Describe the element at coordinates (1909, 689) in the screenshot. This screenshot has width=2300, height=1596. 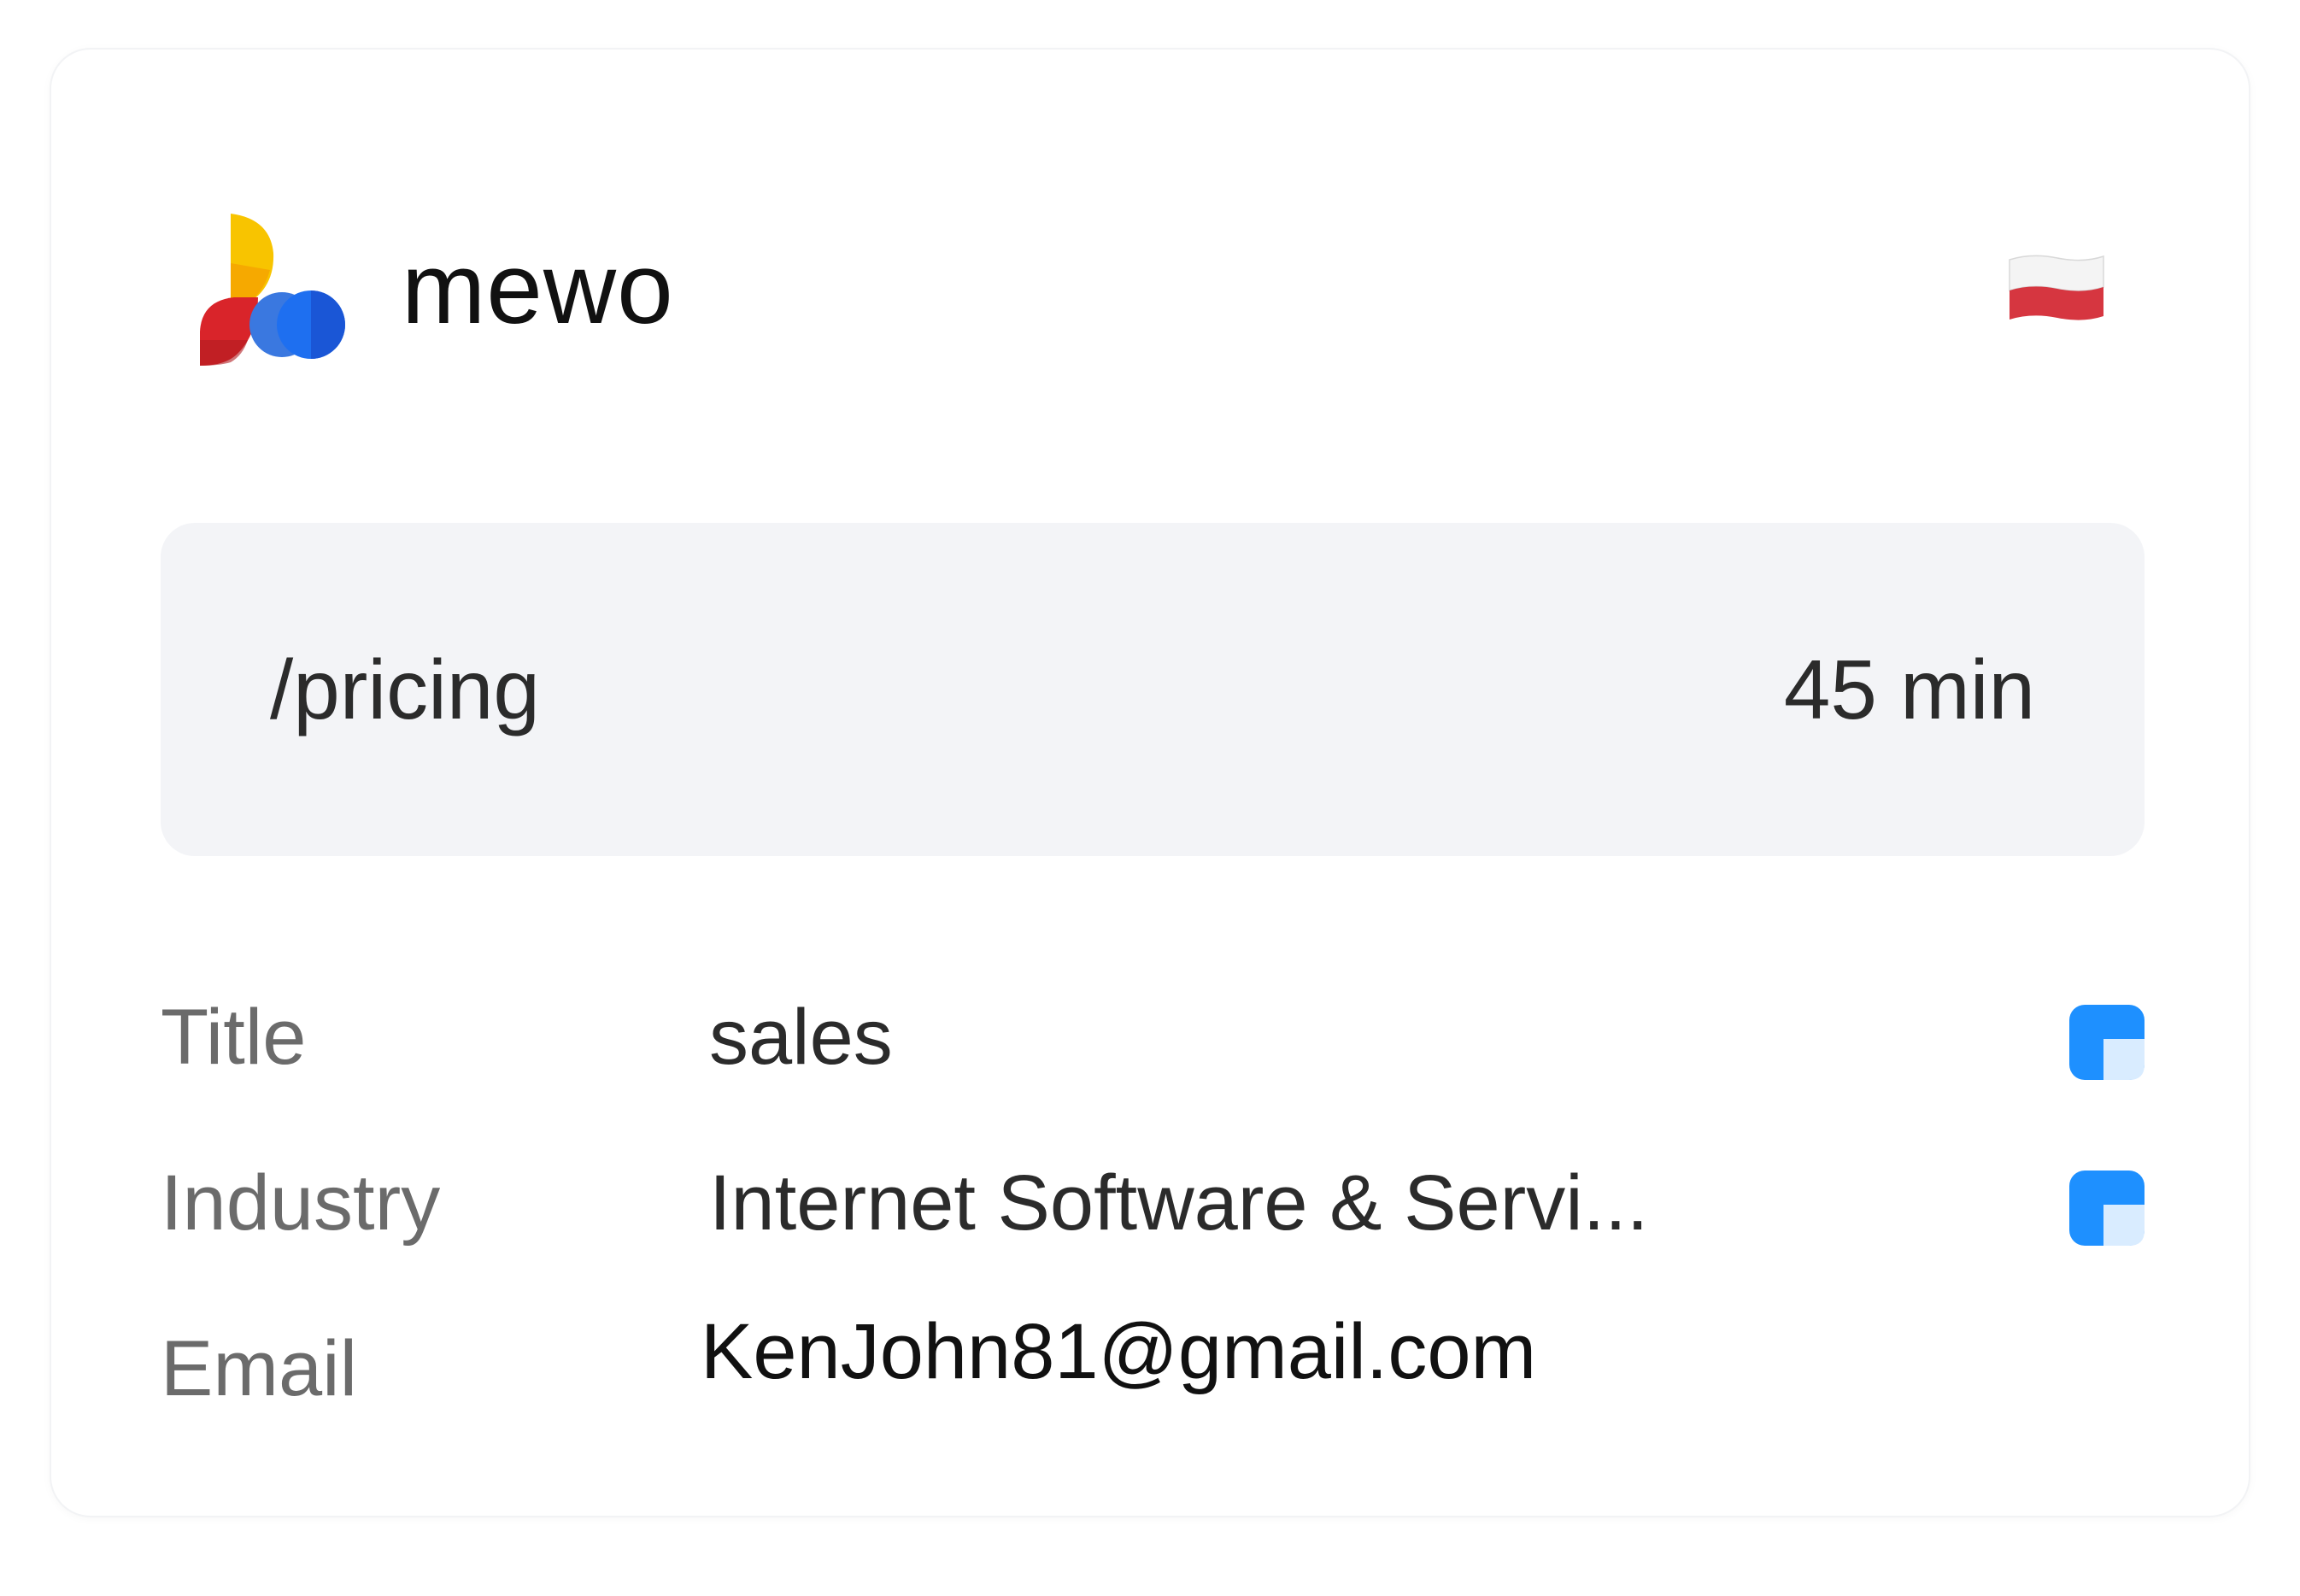
I see `visit-duration: 45 min` at that location.